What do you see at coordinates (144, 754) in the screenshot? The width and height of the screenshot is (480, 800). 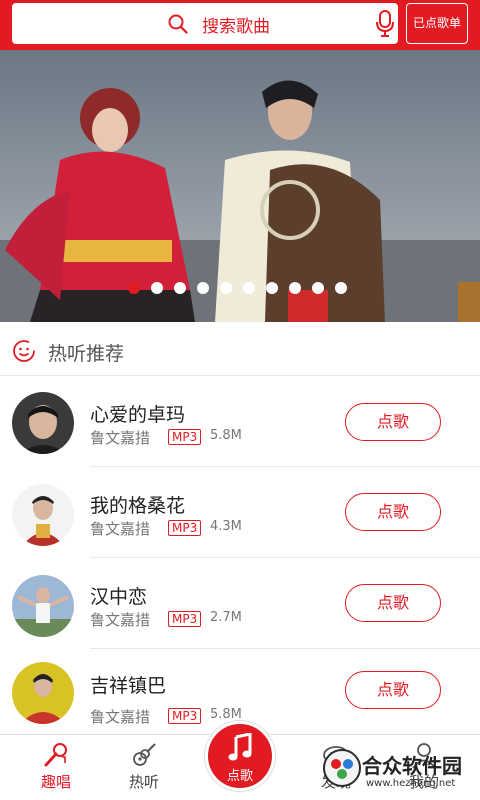 I see `guitar-icon` at bounding box center [144, 754].